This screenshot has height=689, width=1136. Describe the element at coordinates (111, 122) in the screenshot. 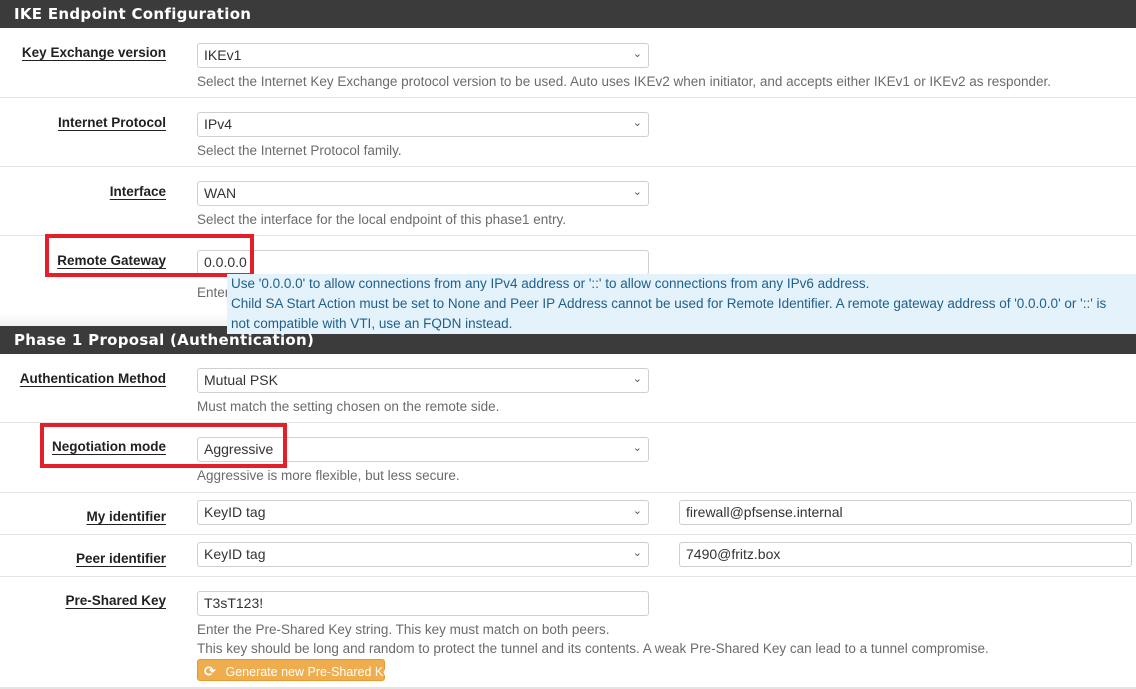

I see `internet-protocol-label: Internet Protocol` at that location.